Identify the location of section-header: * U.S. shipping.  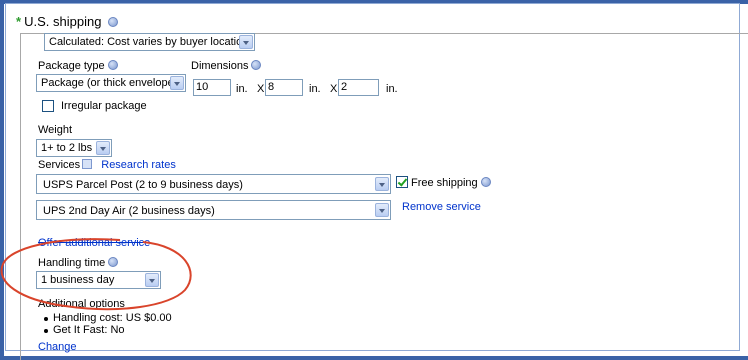
(67, 21).